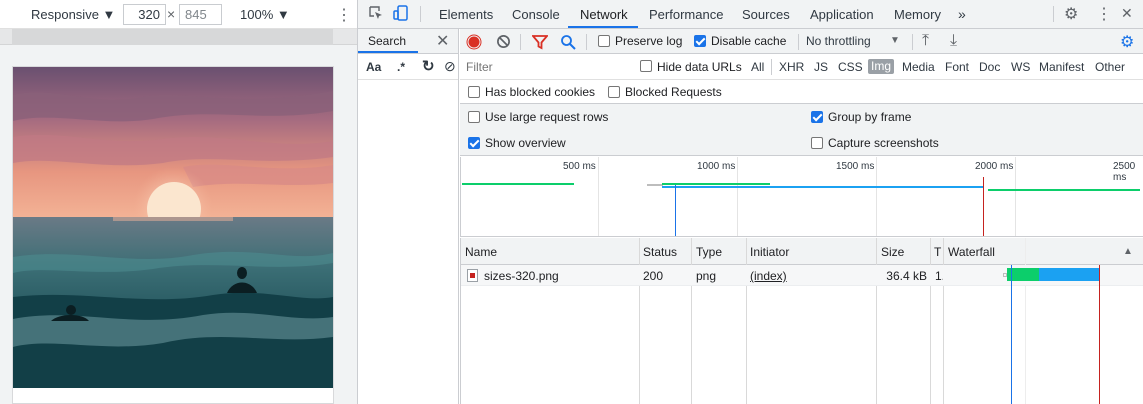  Describe the element at coordinates (614, 92) in the screenshot. I see `blocked-requests-checkbox` at that location.